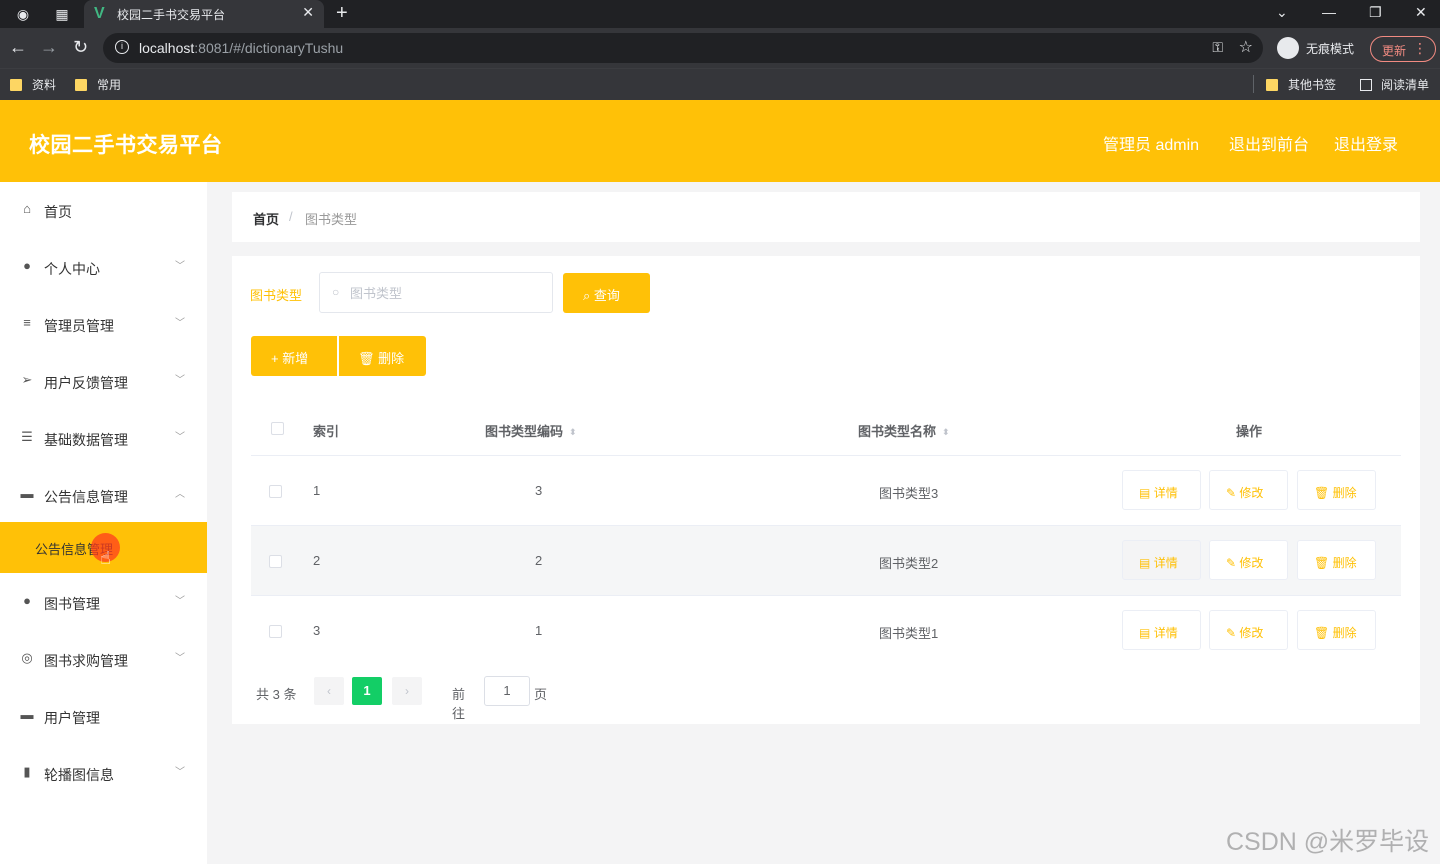 This screenshot has width=1440, height=864. What do you see at coordinates (342, 13) in the screenshot?
I see `new-tab-icon: +` at bounding box center [342, 13].